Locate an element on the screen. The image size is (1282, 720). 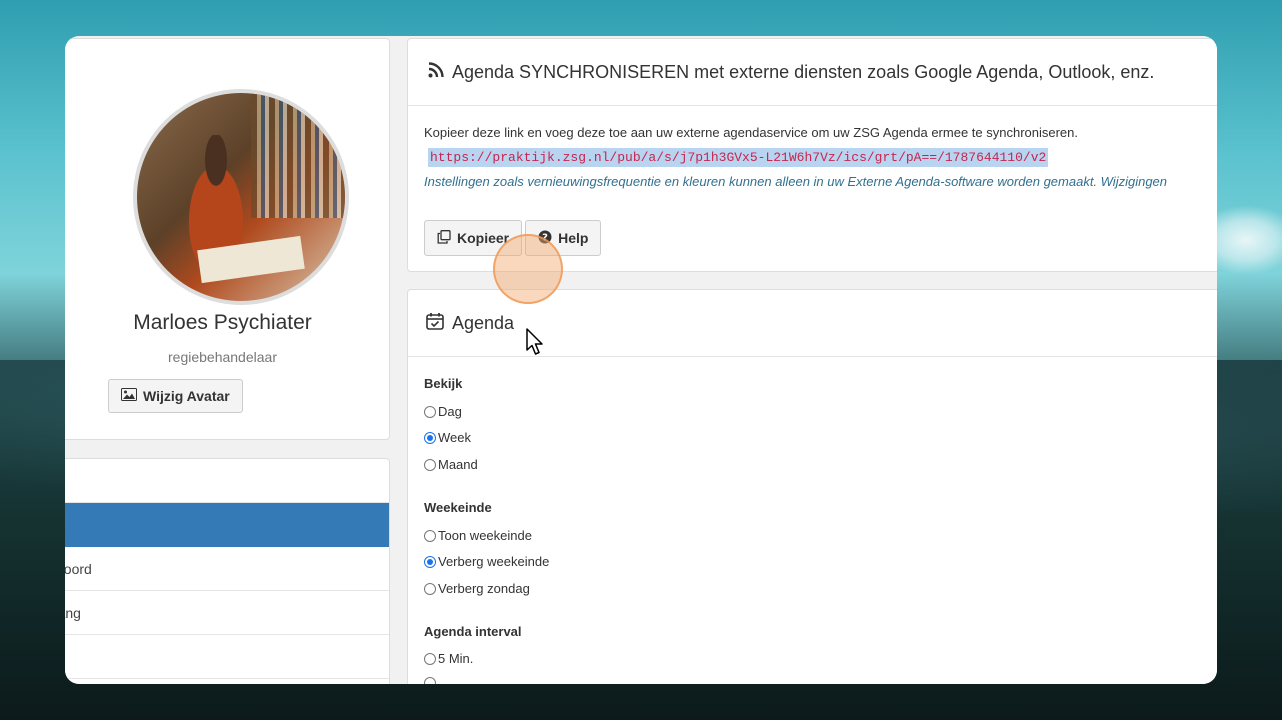
avatar-photo-person is located at coordinates (216, 197).